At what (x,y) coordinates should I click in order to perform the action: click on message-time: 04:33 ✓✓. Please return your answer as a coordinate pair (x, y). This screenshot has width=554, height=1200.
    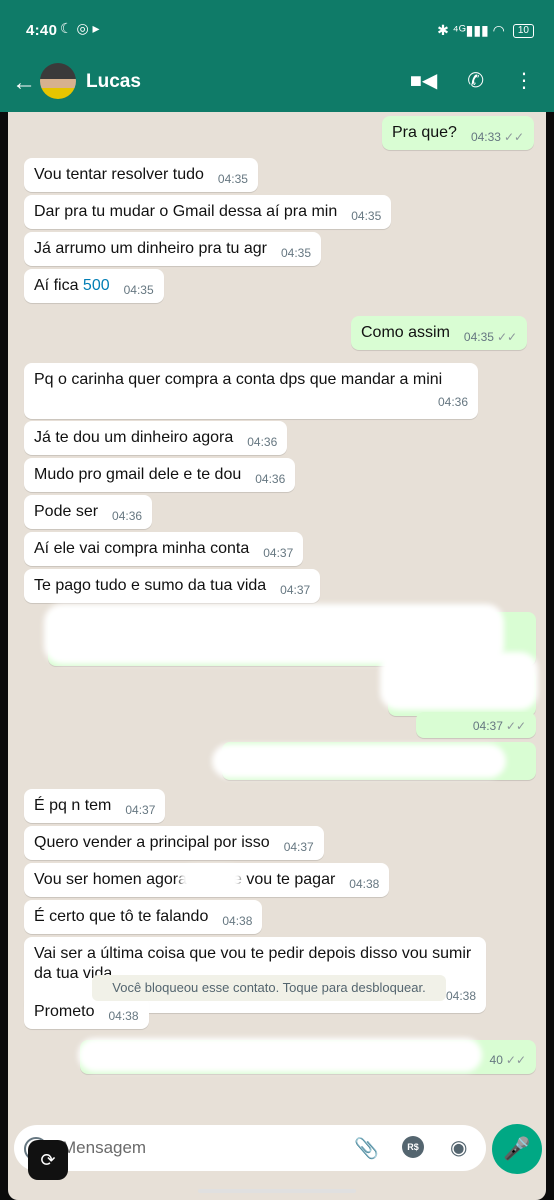
    Looking at the image, I should click on (497, 137).